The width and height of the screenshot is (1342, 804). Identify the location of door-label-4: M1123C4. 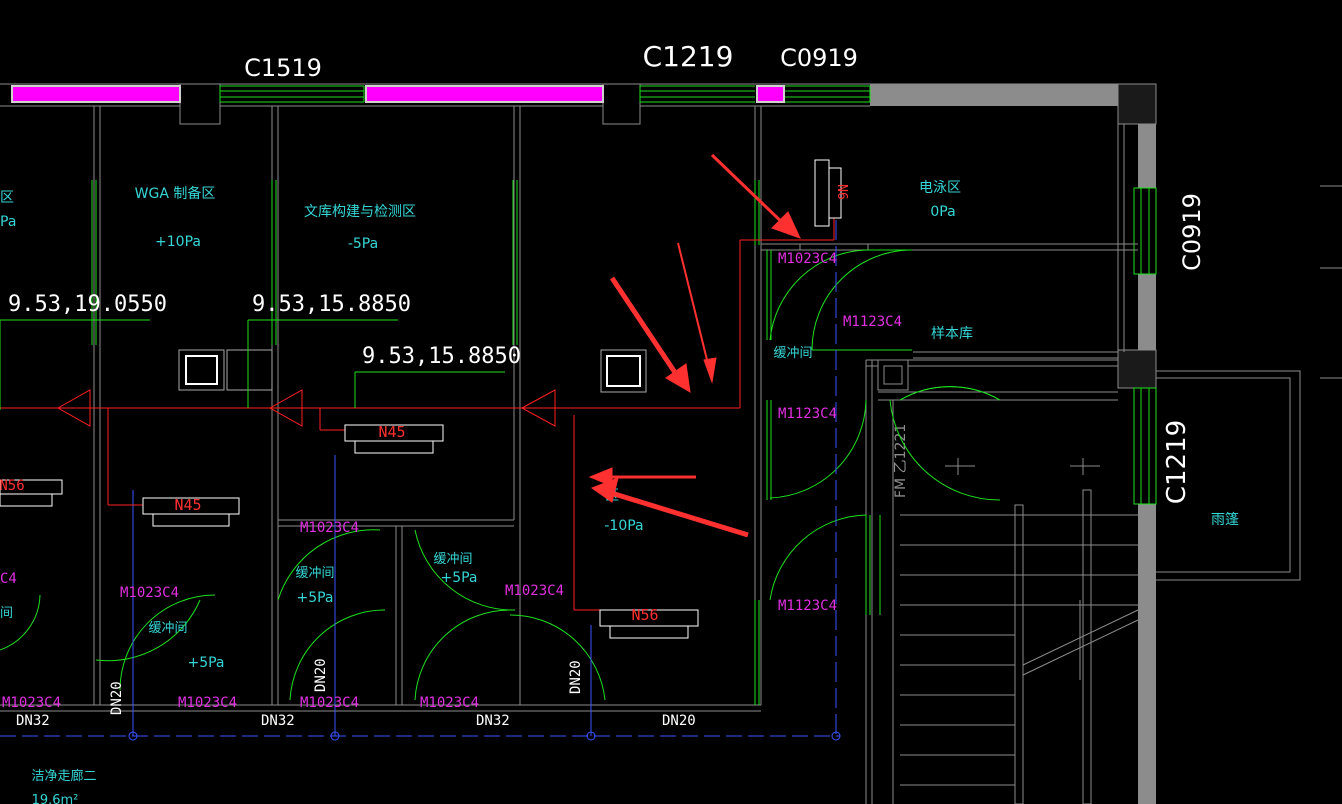
(807, 606).